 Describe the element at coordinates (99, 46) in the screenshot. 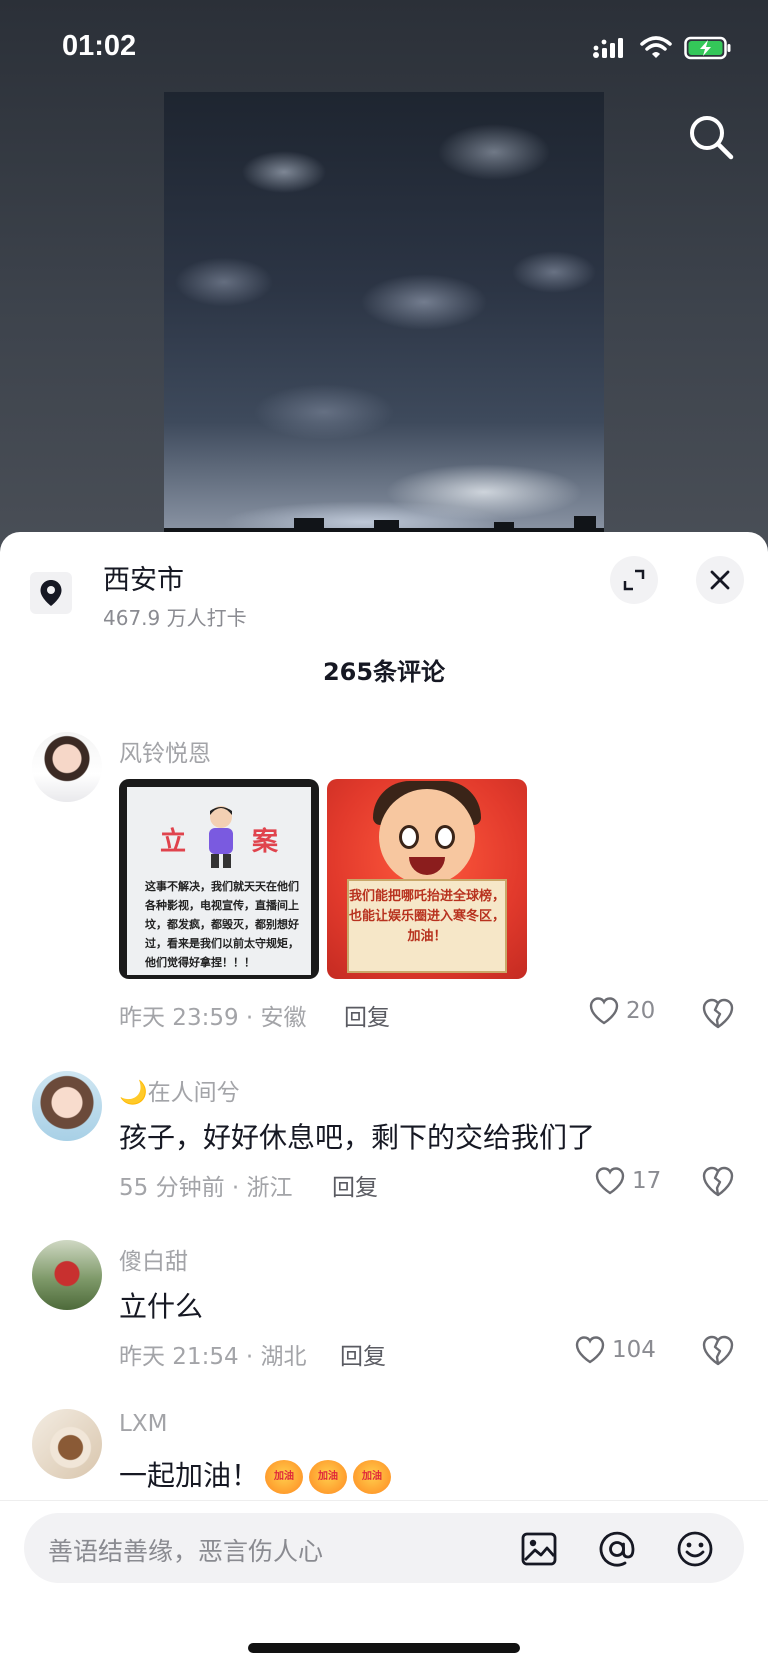

I see `status-time: 01:02` at that location.